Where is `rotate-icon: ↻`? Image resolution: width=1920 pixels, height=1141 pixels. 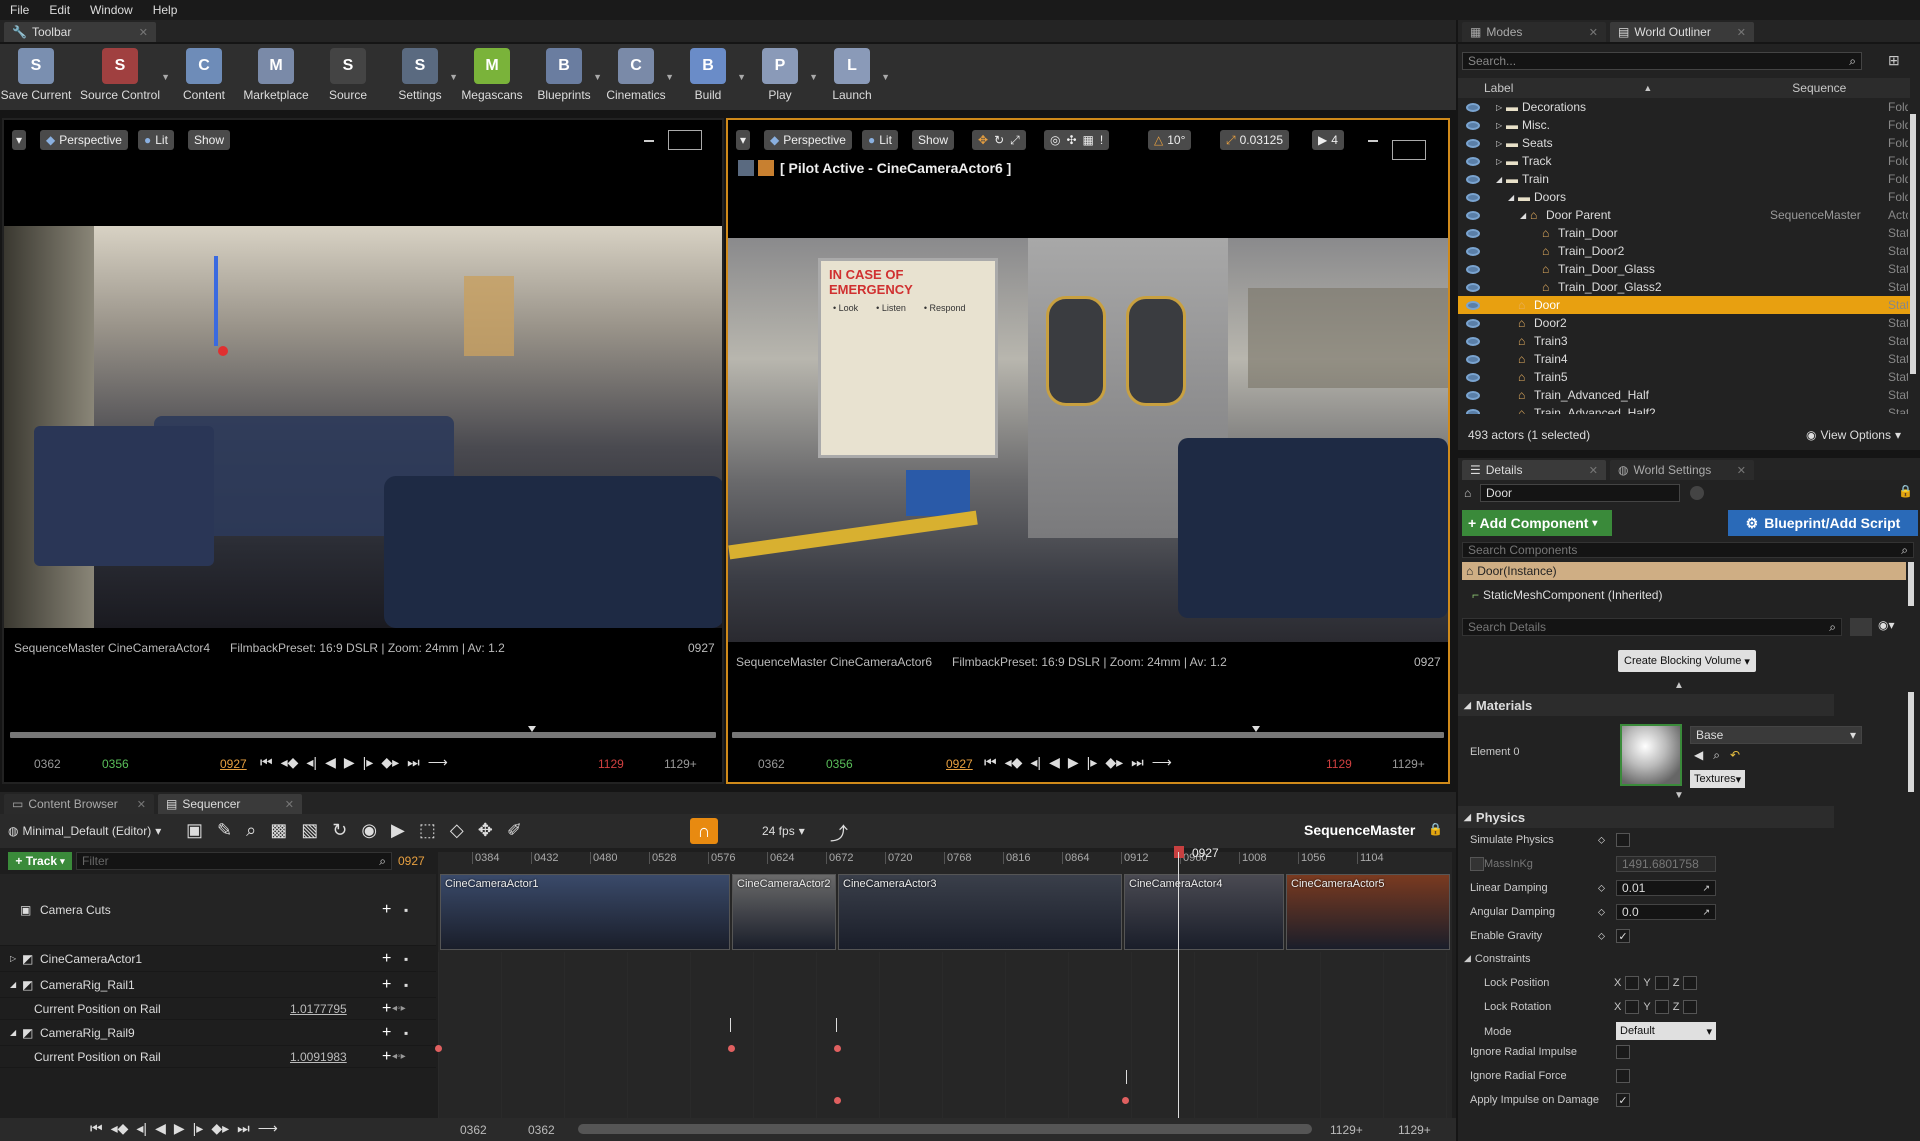
rotate-icon: ↻ is located at coordinates (999, 140).